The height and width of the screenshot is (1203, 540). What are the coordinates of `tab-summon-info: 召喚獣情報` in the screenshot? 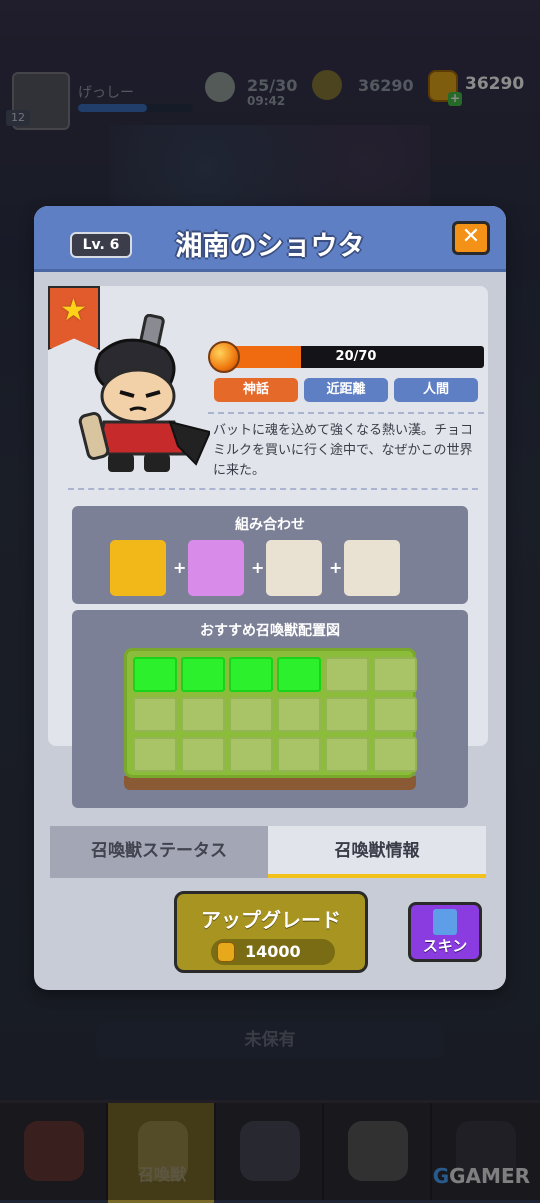 It's located at (377, 852).